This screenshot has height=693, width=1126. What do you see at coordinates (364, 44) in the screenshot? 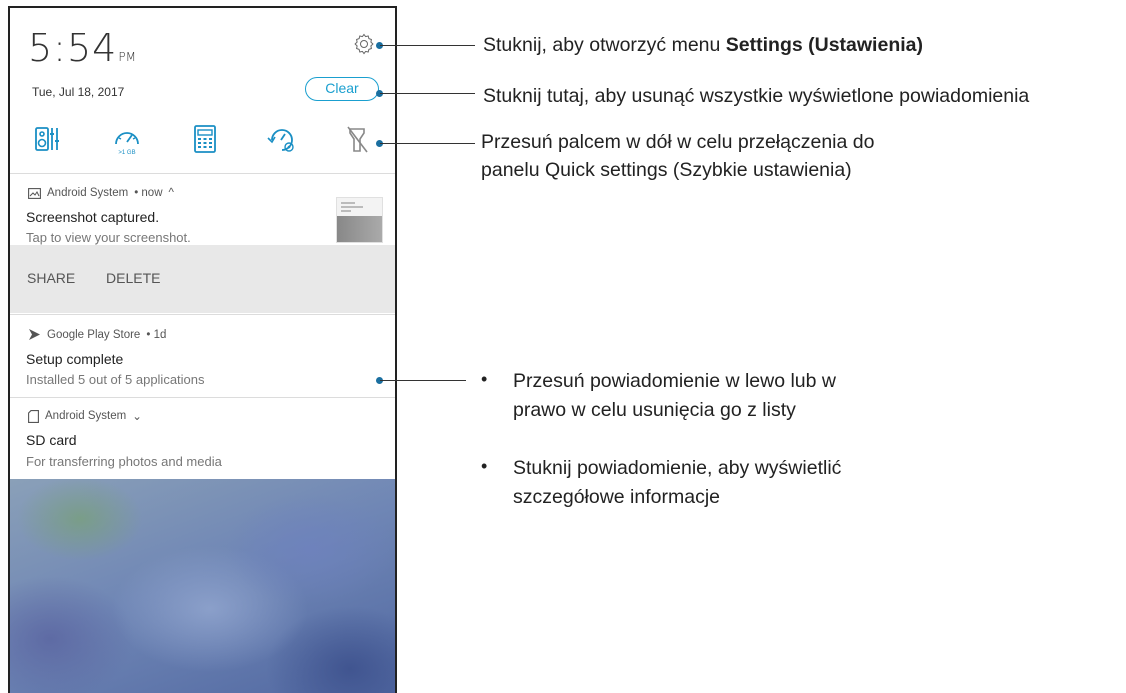
I see `gear-icon` at bounding box center [364, 44].